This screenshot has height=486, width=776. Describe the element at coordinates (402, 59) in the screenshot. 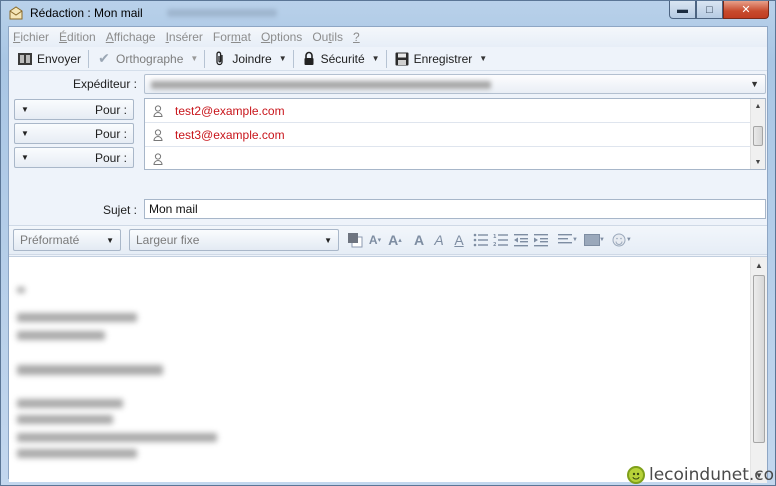

I see `floppy-disk-icon` at that location.